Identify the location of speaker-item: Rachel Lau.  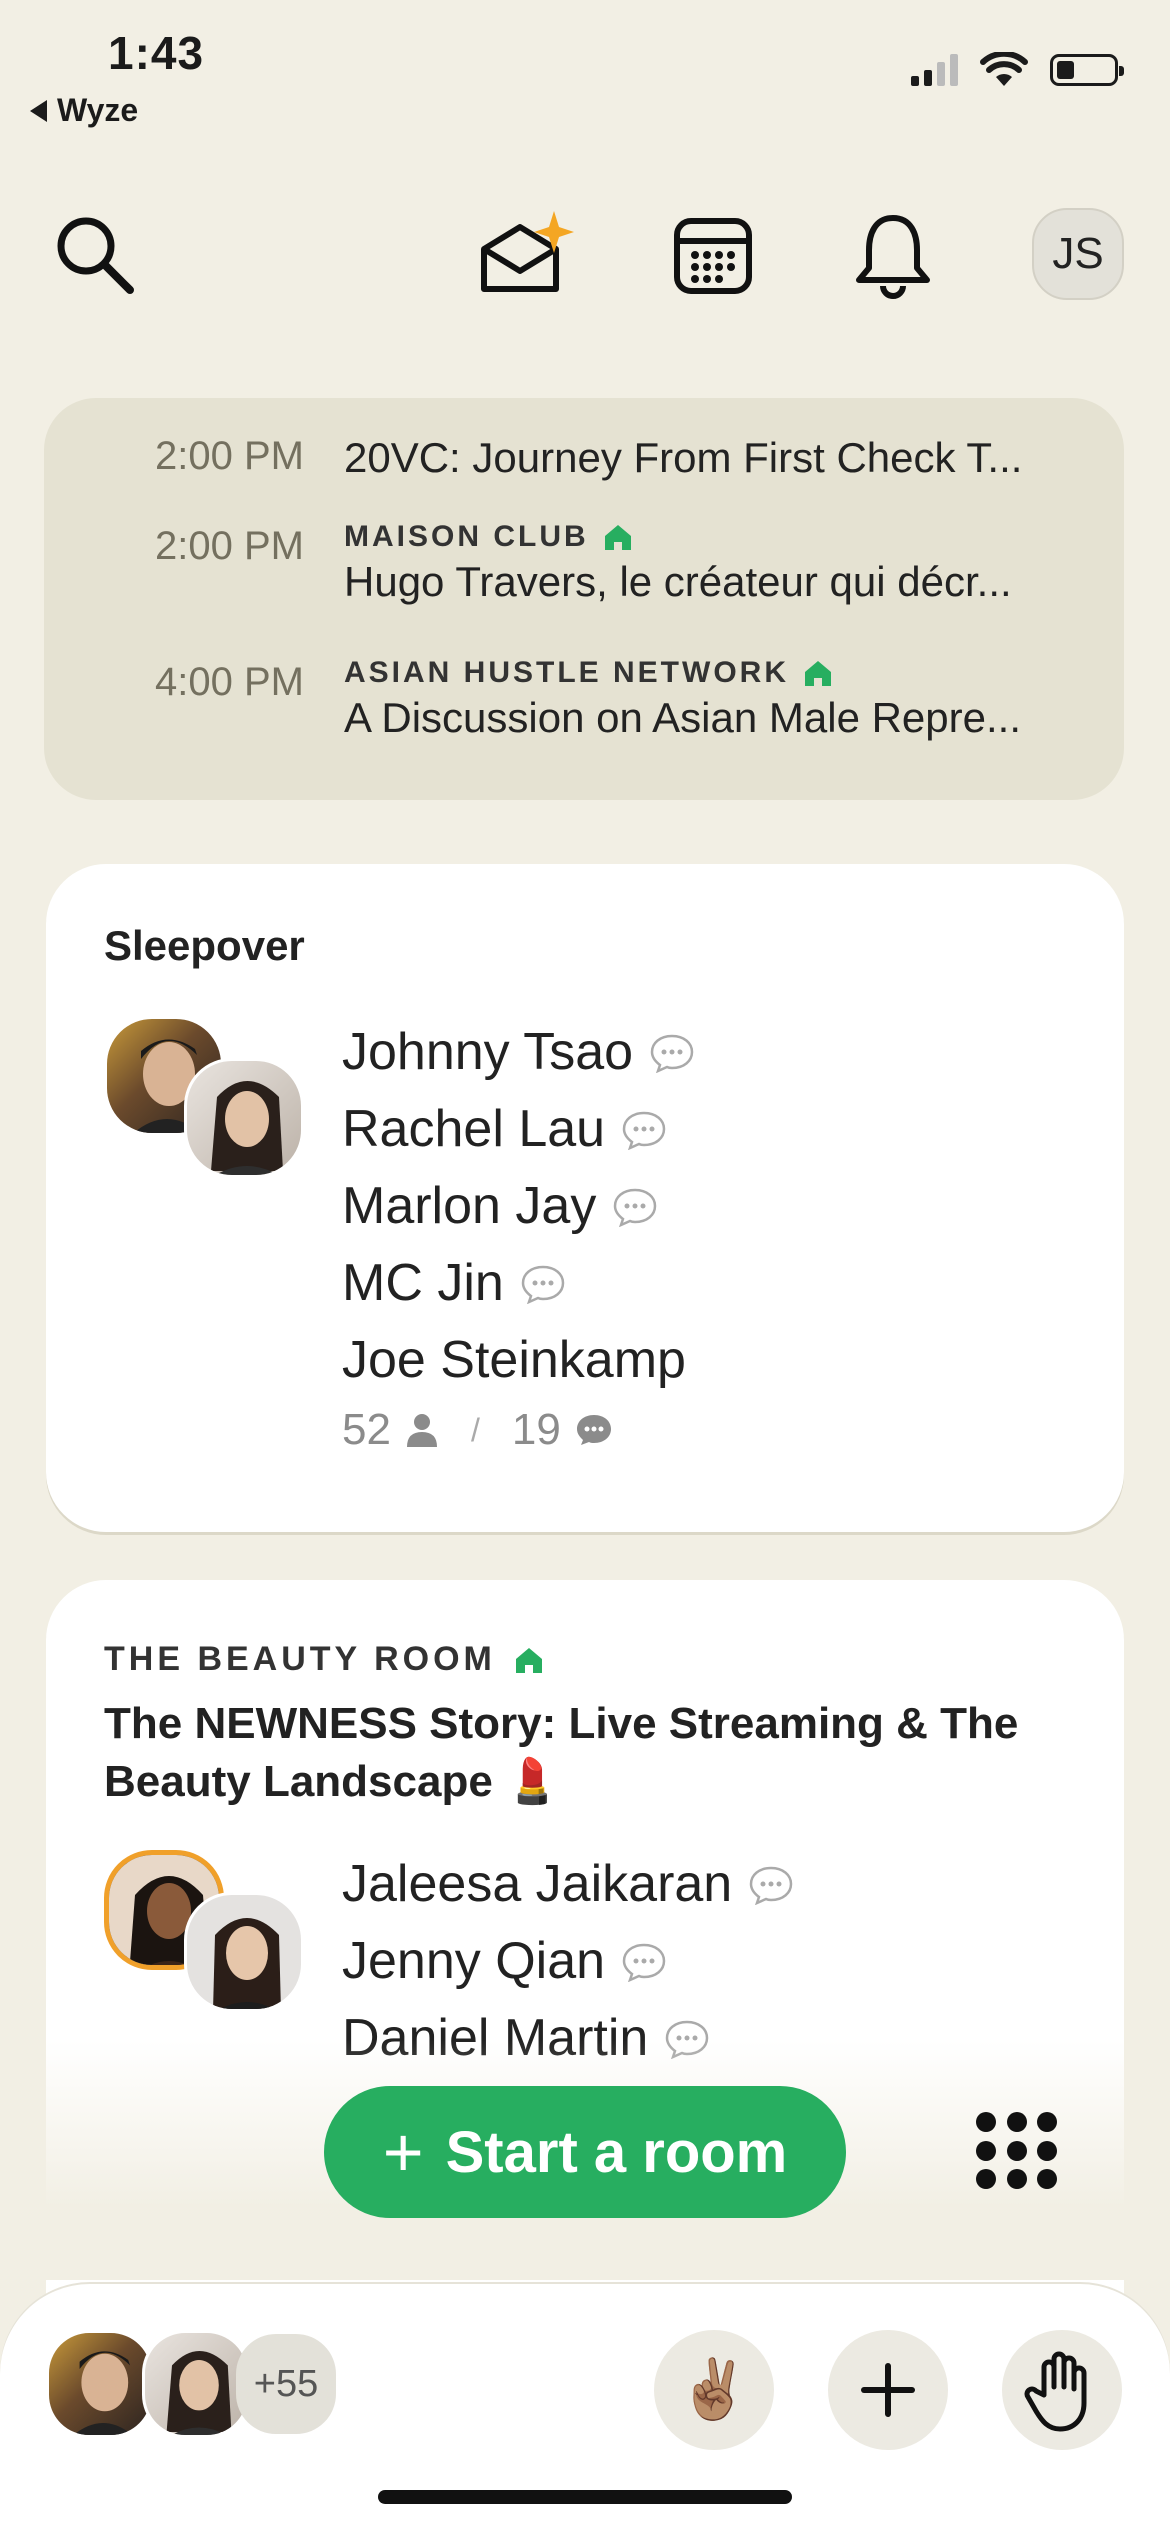
(518, 1129).